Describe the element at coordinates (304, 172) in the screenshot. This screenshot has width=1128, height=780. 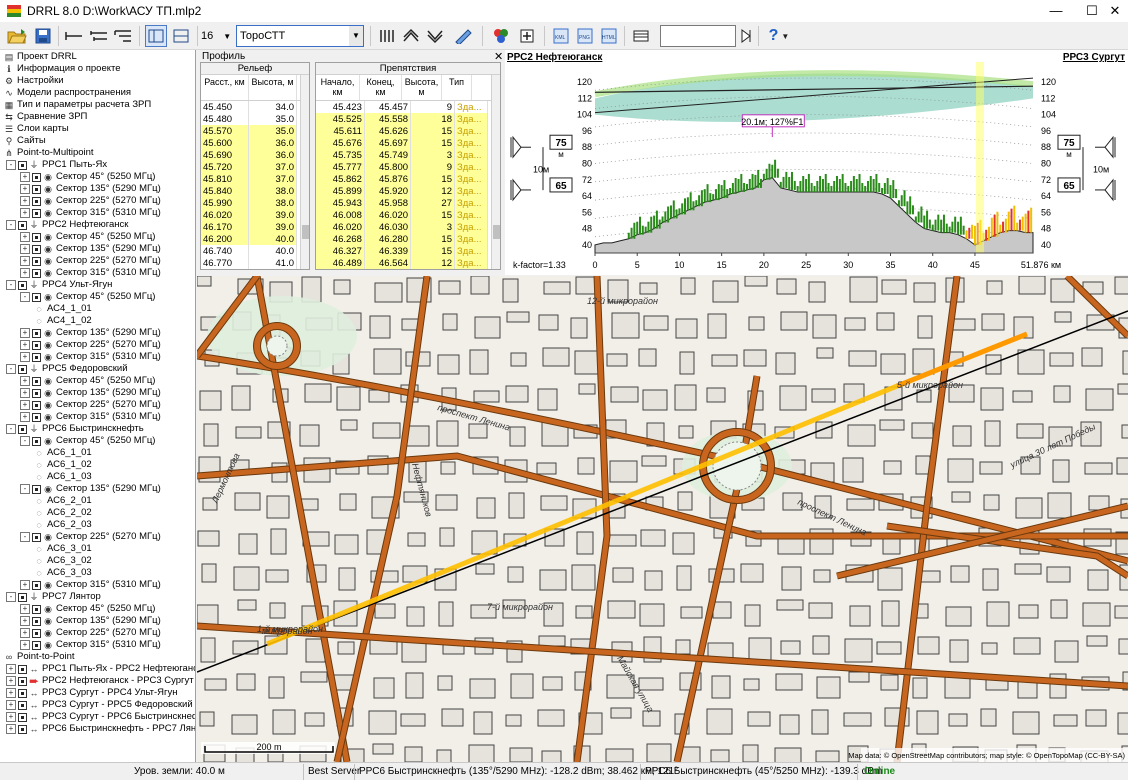
I see `relief-scrollbar` at that location.